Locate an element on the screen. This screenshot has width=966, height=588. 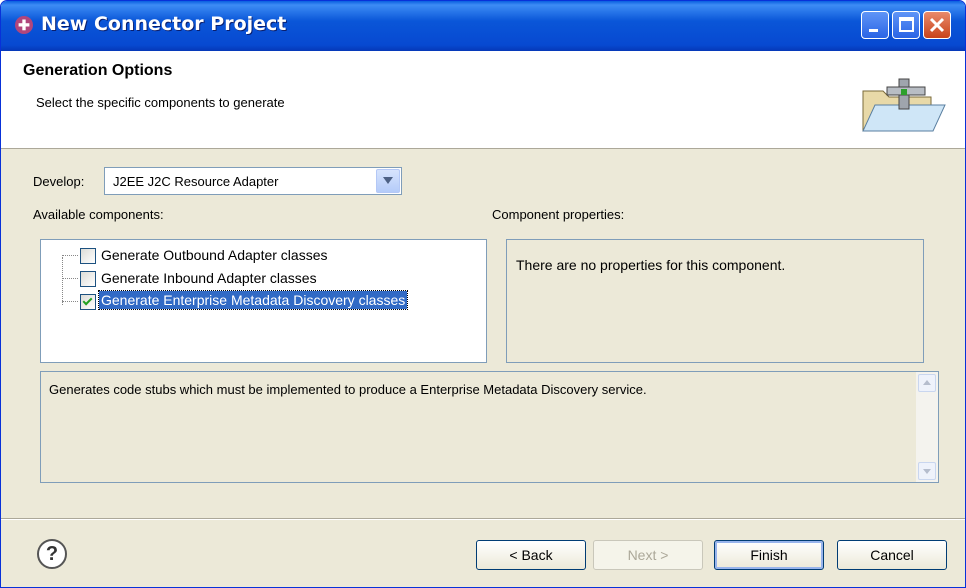
page-title: Generation Options is located at coordinates (98, 70).